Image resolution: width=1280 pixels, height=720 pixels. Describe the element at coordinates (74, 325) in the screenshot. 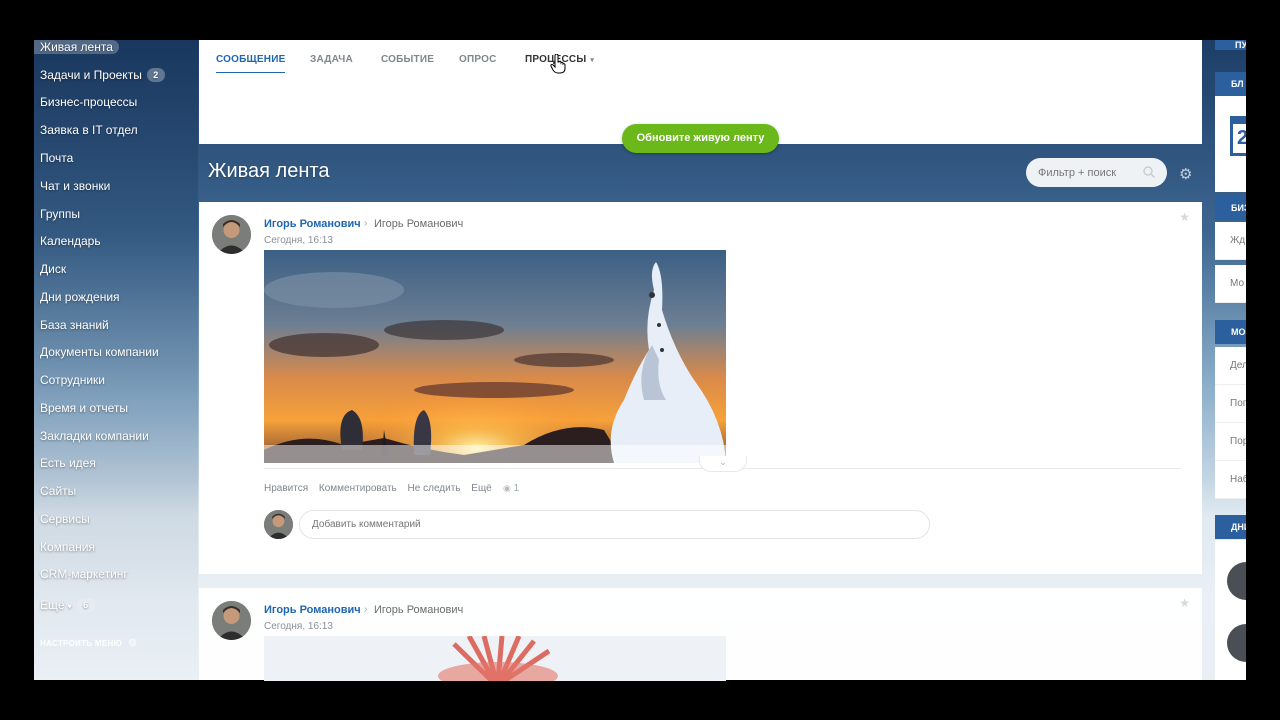

I see `sidebar-item-knowledge-base: База знаний` at that location.